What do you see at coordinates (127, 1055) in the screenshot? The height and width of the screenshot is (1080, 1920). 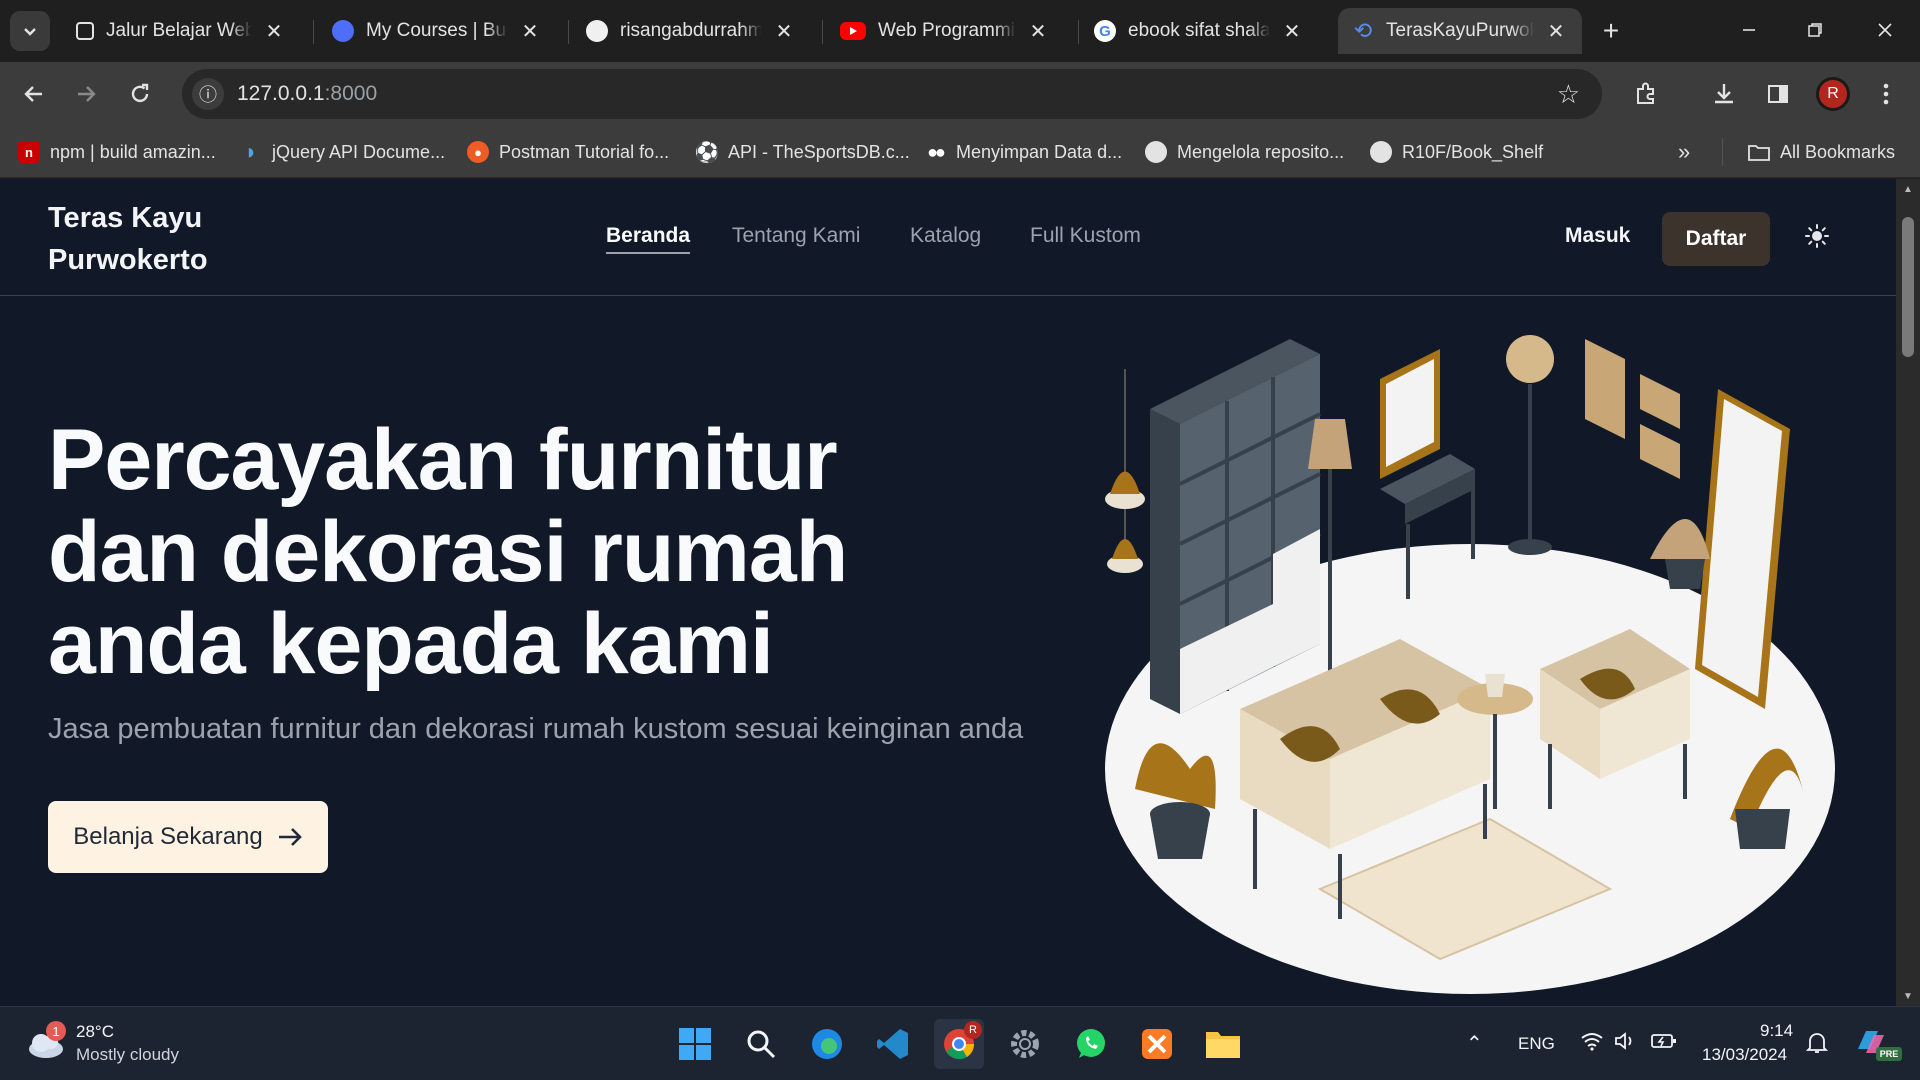 I see `weather-description: Mostly cloudy` at bounding box center [127, 1055].